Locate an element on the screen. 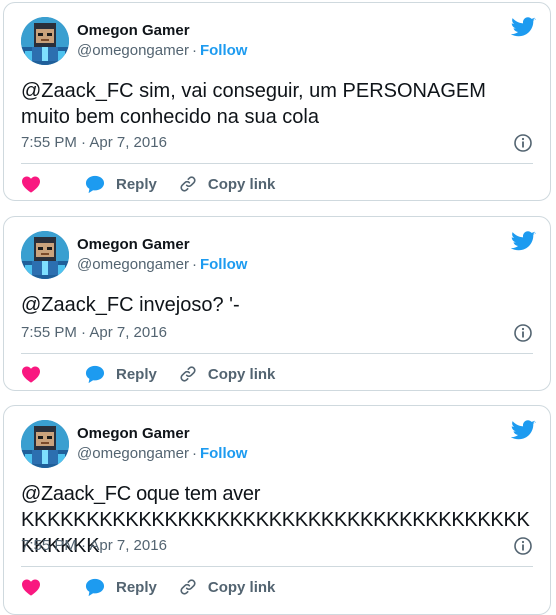 This screenshot has width=556, height=615. tweet-text: @Zaack_FC invejoso? '- is located at coordinates (130, 305).